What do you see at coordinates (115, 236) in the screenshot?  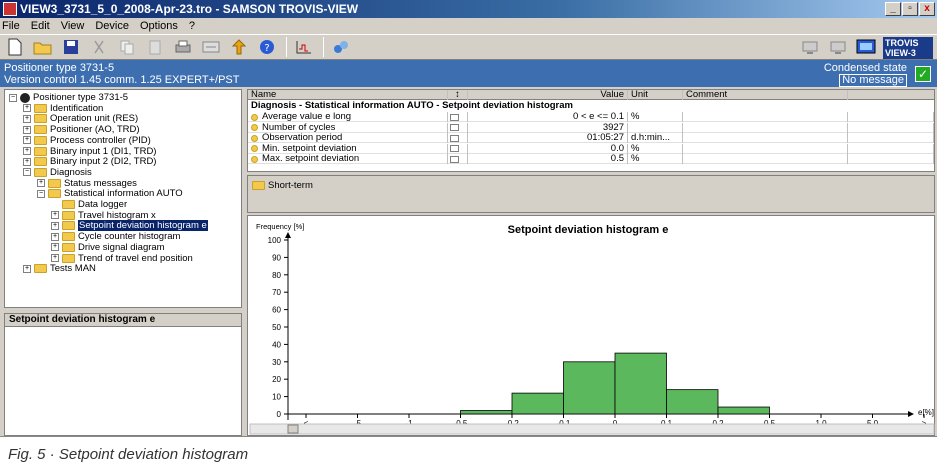 I see `tree-item: + Cycle counter histogram` at bounding box center [115, 236].